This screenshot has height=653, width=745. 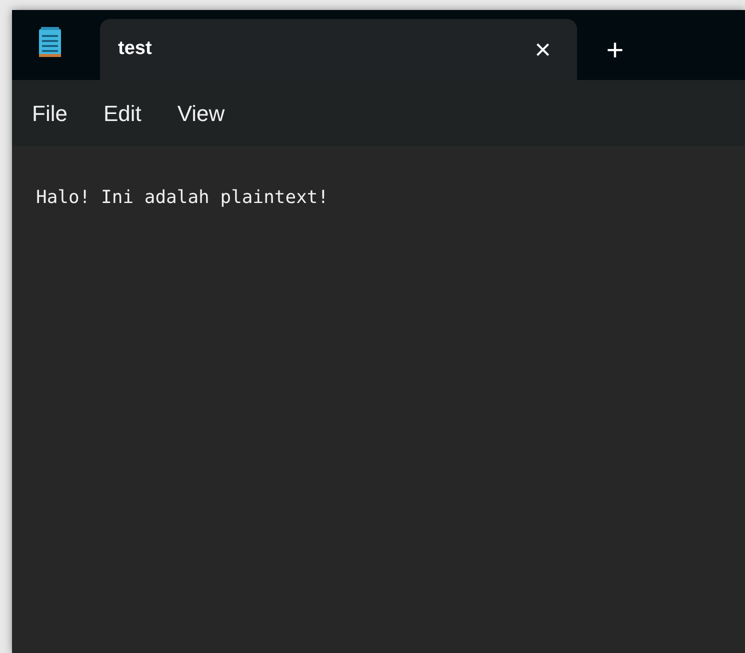 What do you see at coordinates (542, 50) in the screenshot?
I see `close-tab-button: ×` at bounding box center [542, 50].